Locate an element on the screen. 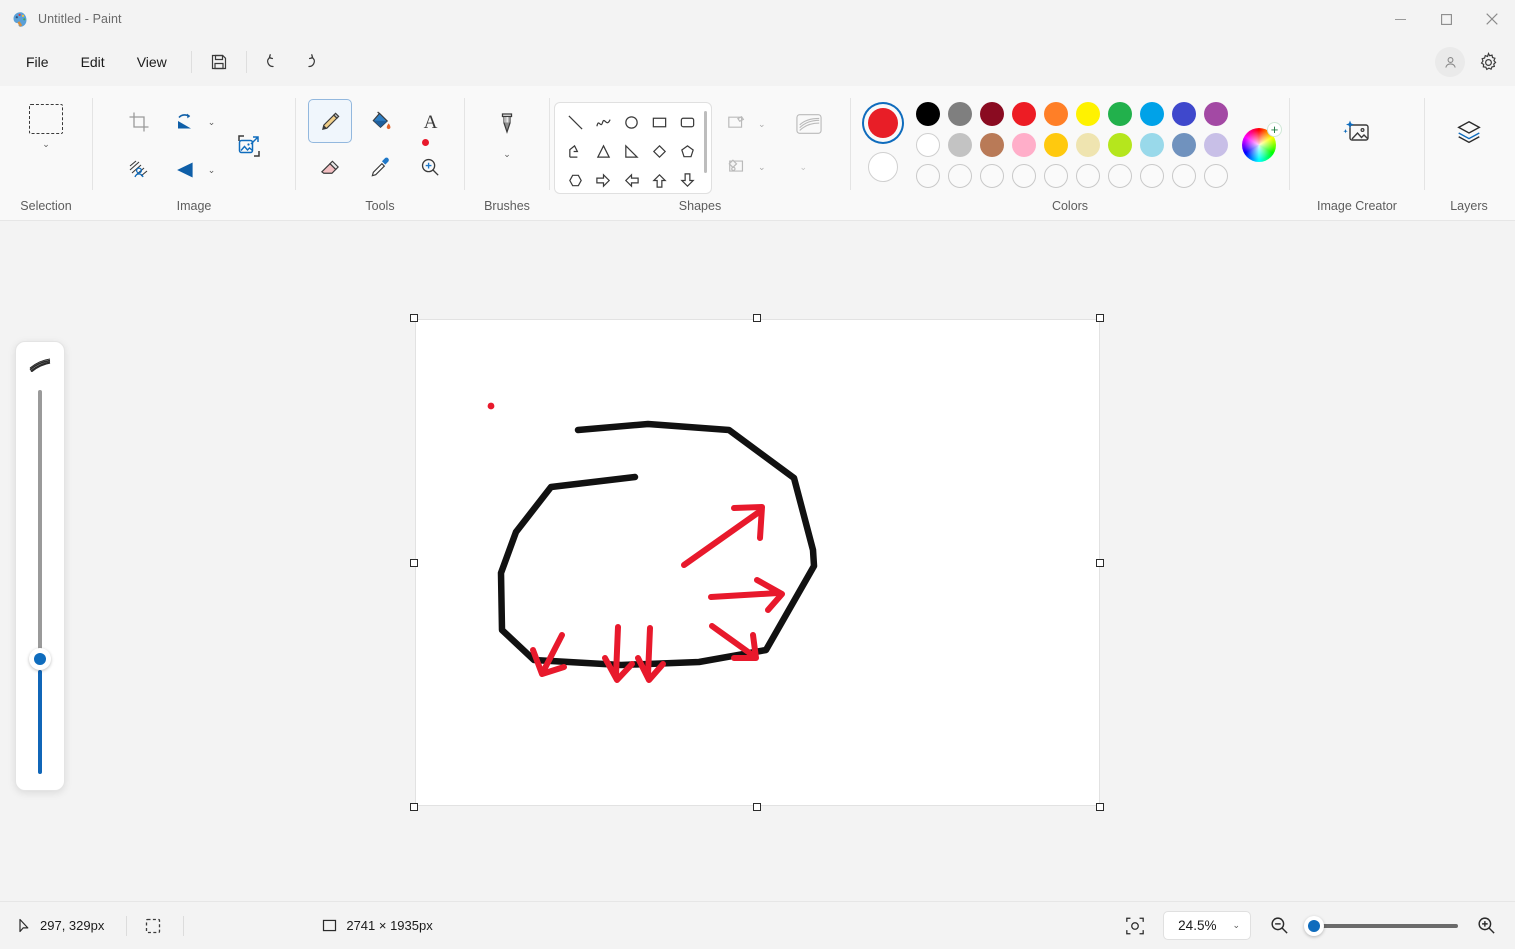 The width and height of the screenshot is (1515, 949). canvas-handle-bottom-center is located at coordinates (757, 807).